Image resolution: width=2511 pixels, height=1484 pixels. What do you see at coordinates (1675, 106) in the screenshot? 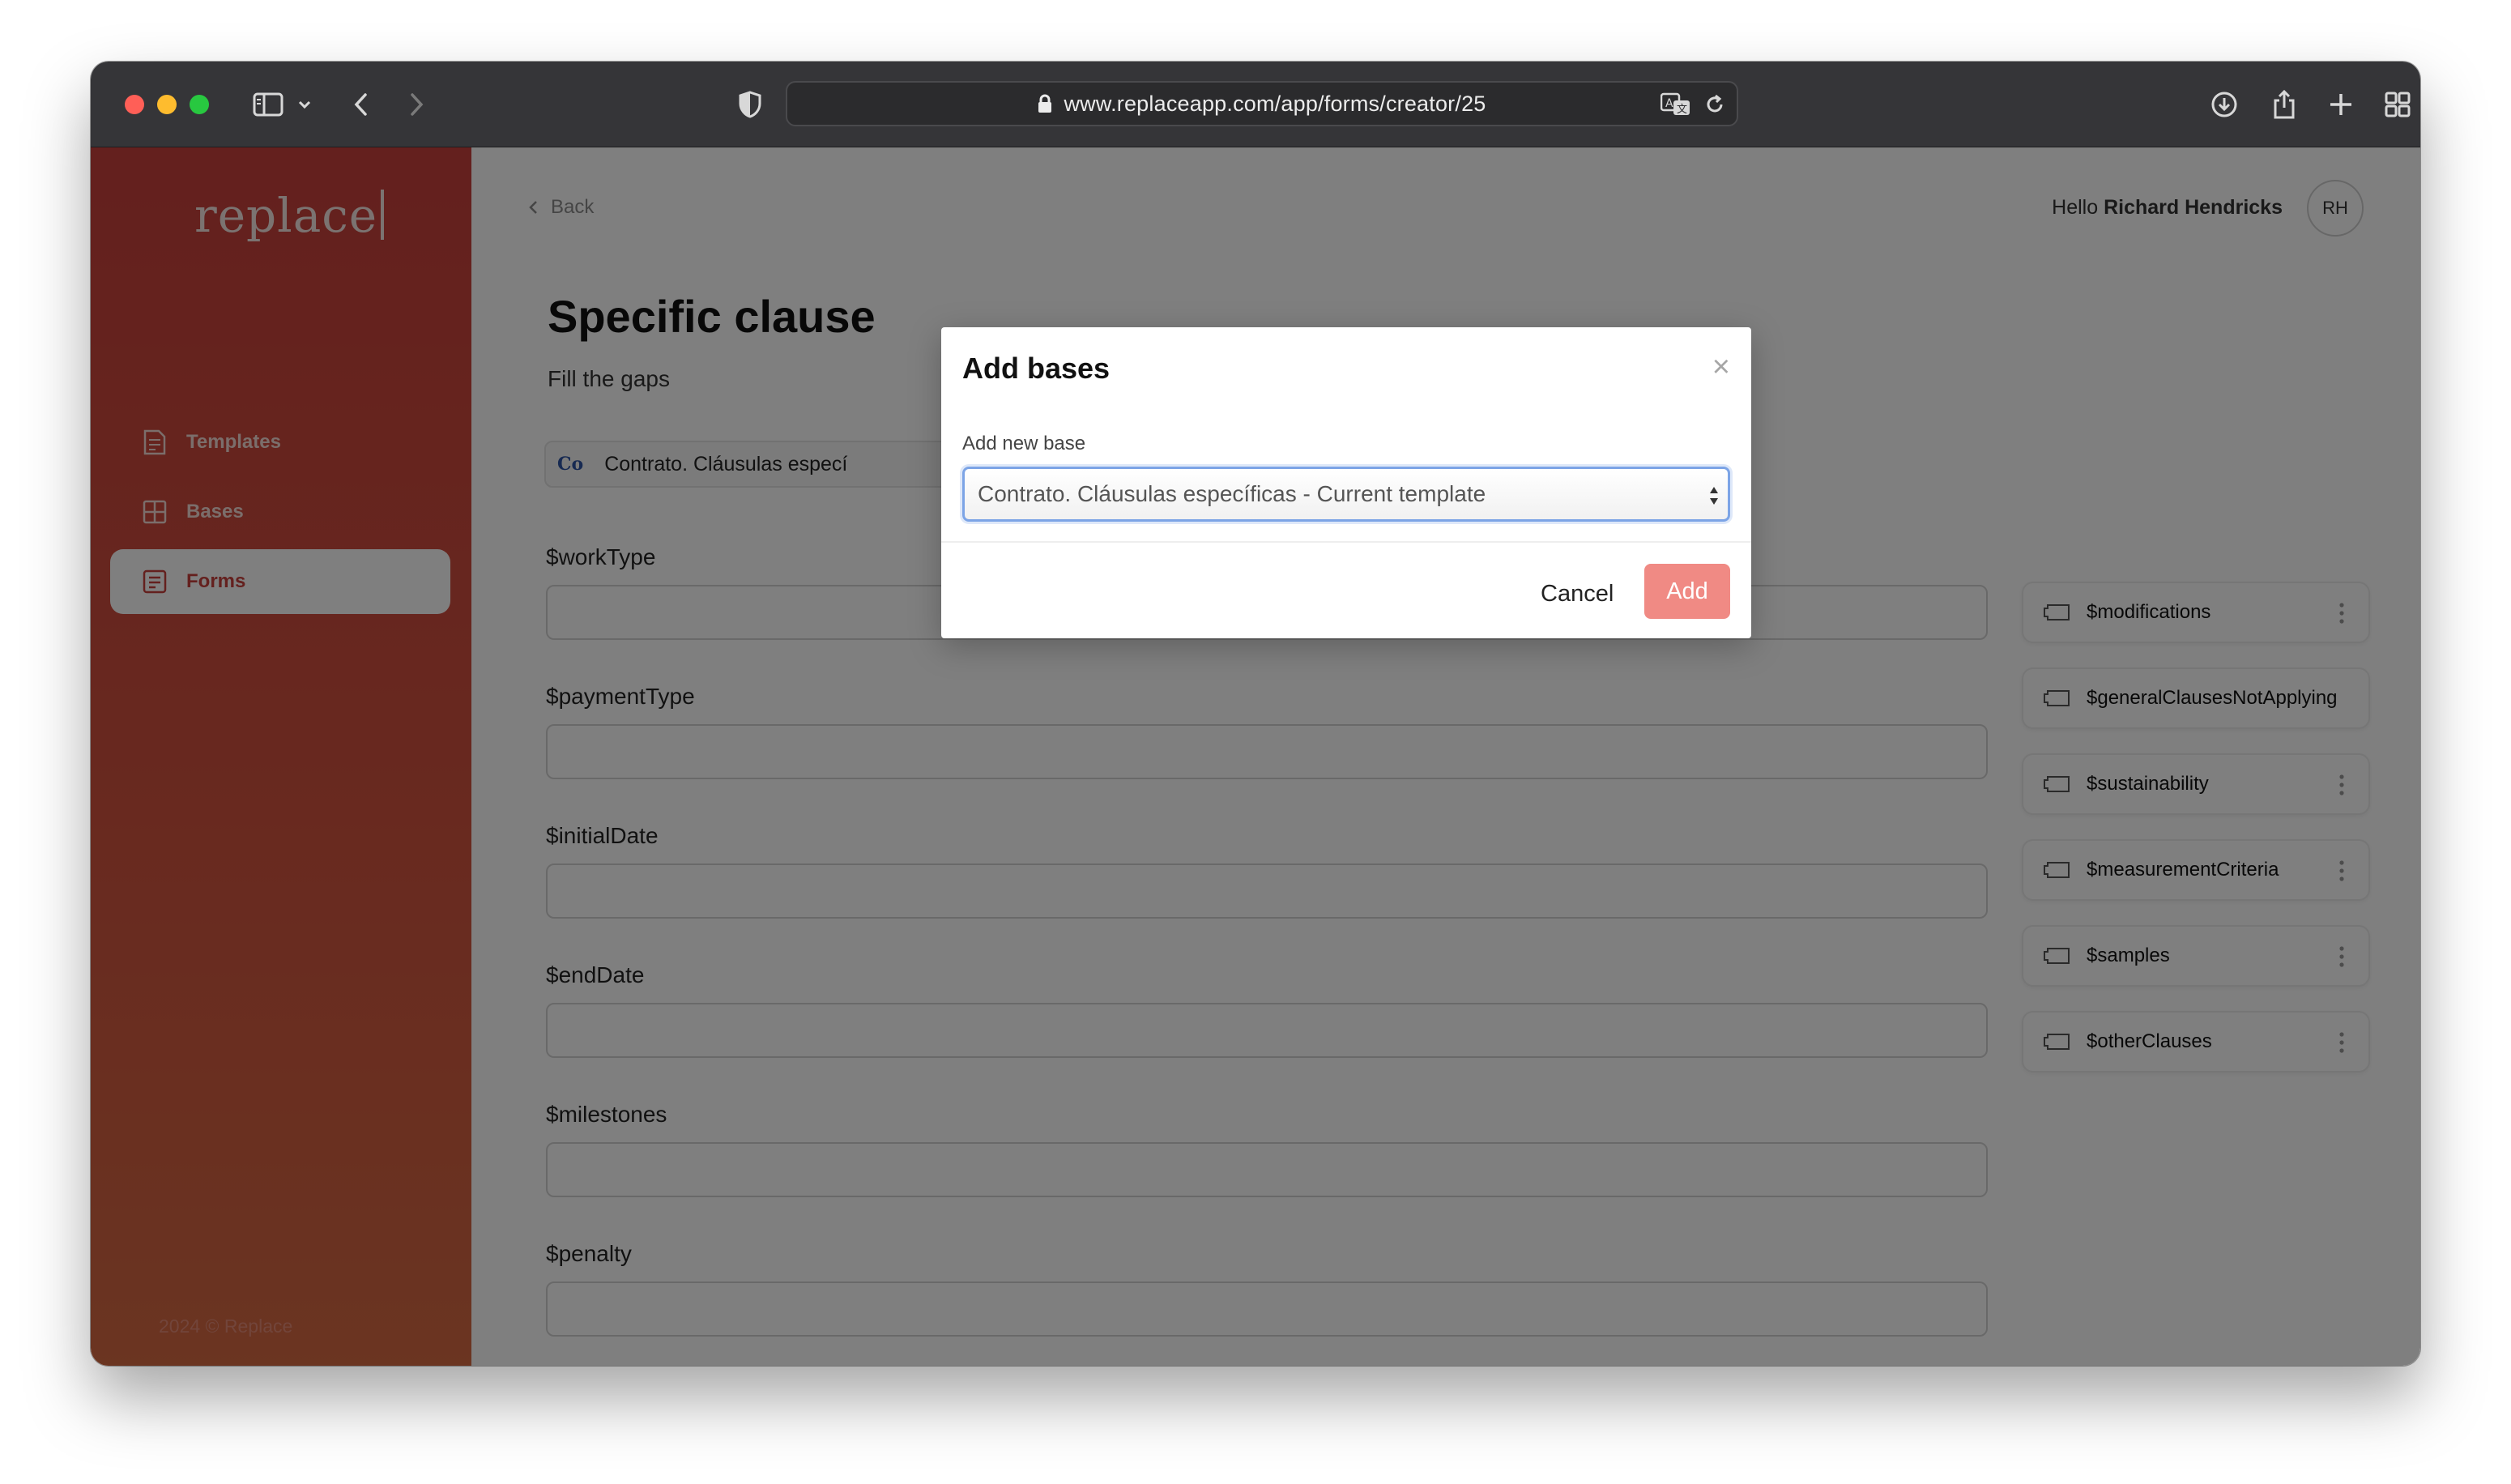
I see `translate-icon: A文` at bounding box center [1675, 106].